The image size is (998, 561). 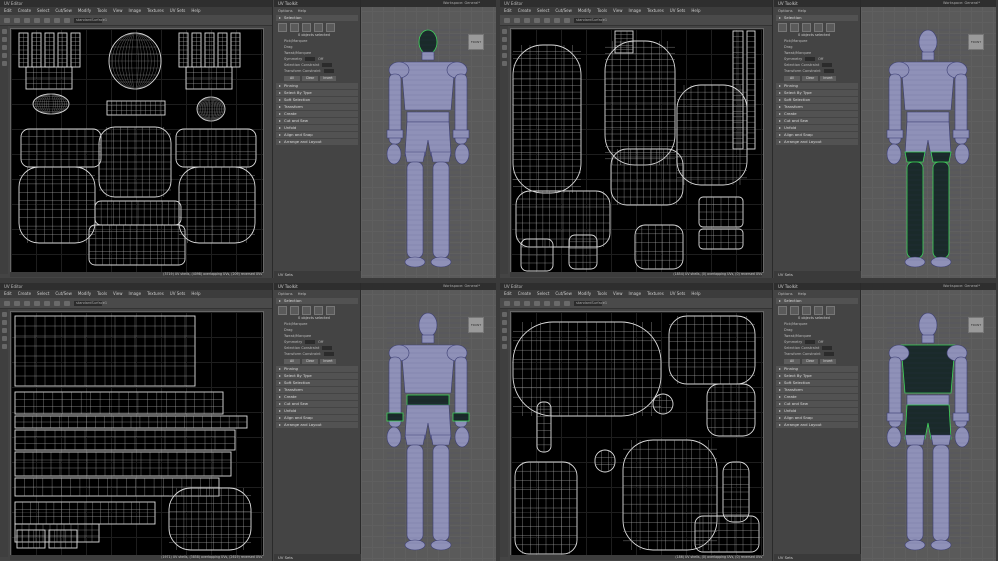 What do you see at coordinates (43, 11) in the screenshot?
I see `menu-select: Select` at bounding box center [43, 11].